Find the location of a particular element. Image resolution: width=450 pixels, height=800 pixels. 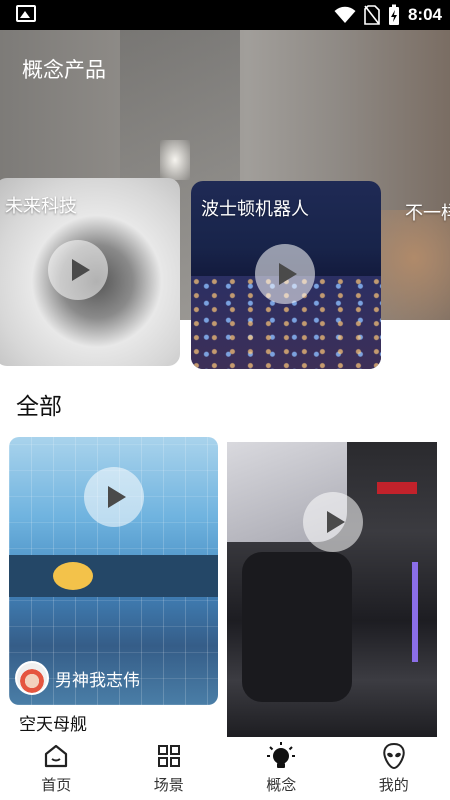

nav-item-home: 首页 is located at coordinates (56, 768).